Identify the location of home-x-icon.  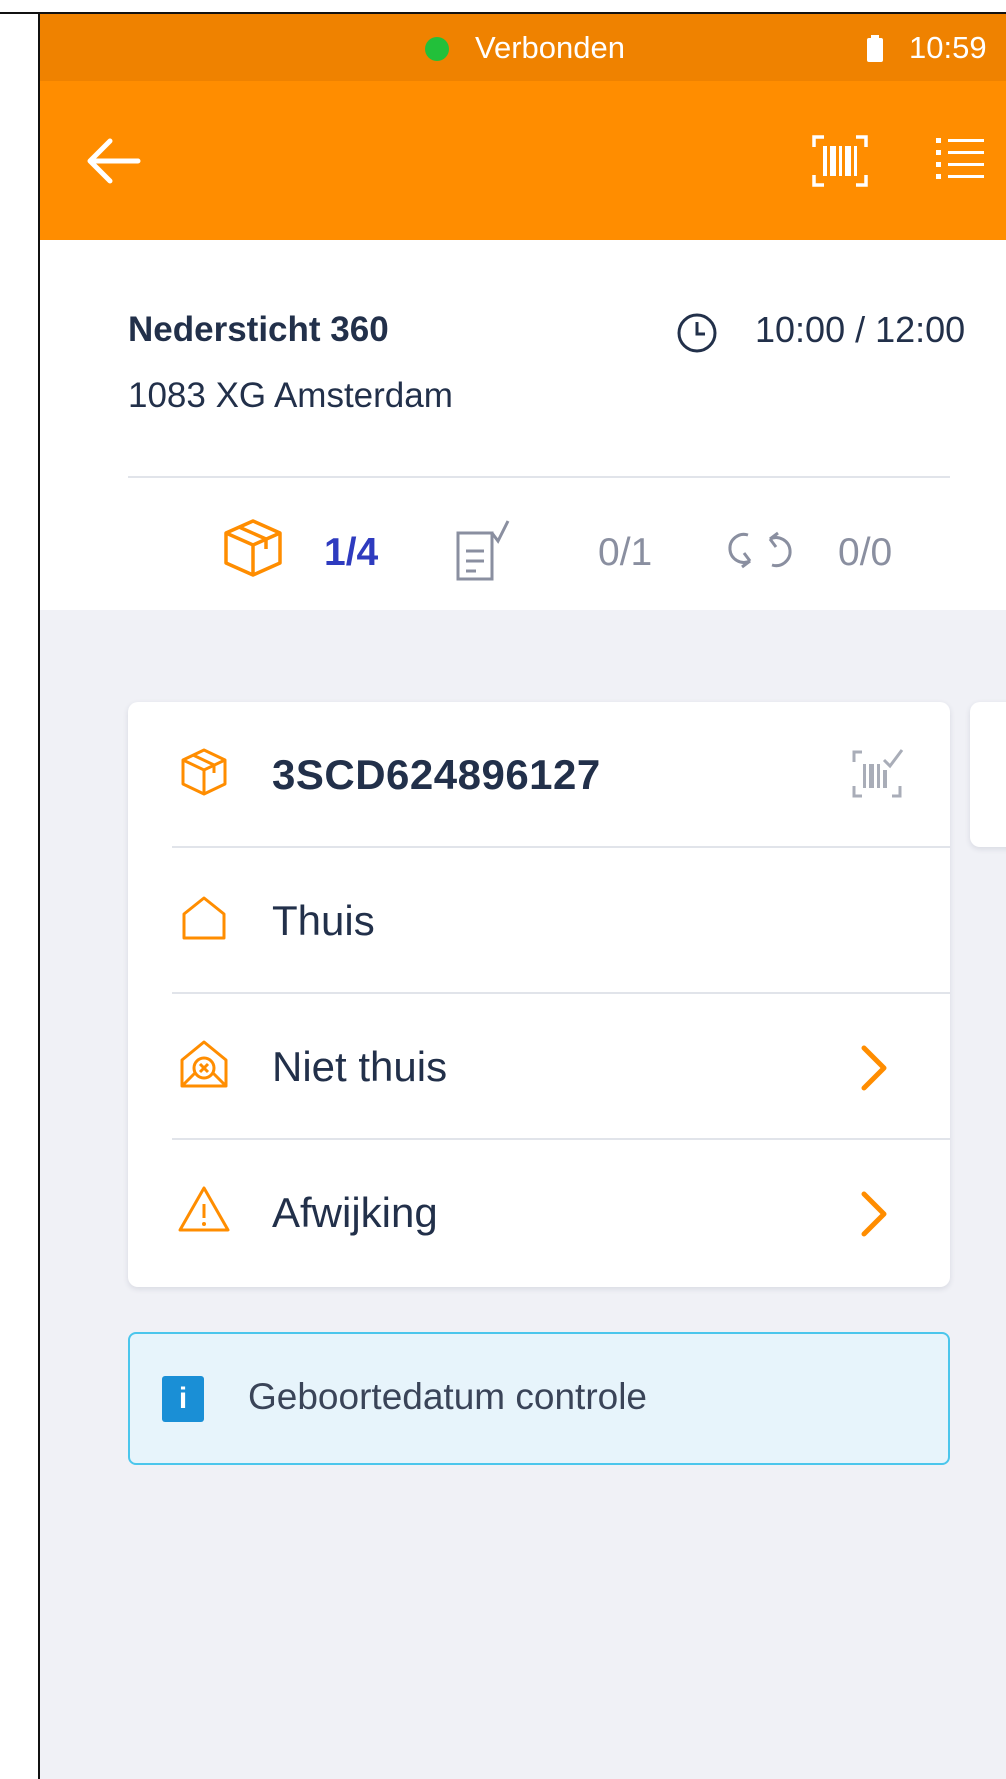
(204, 1064).